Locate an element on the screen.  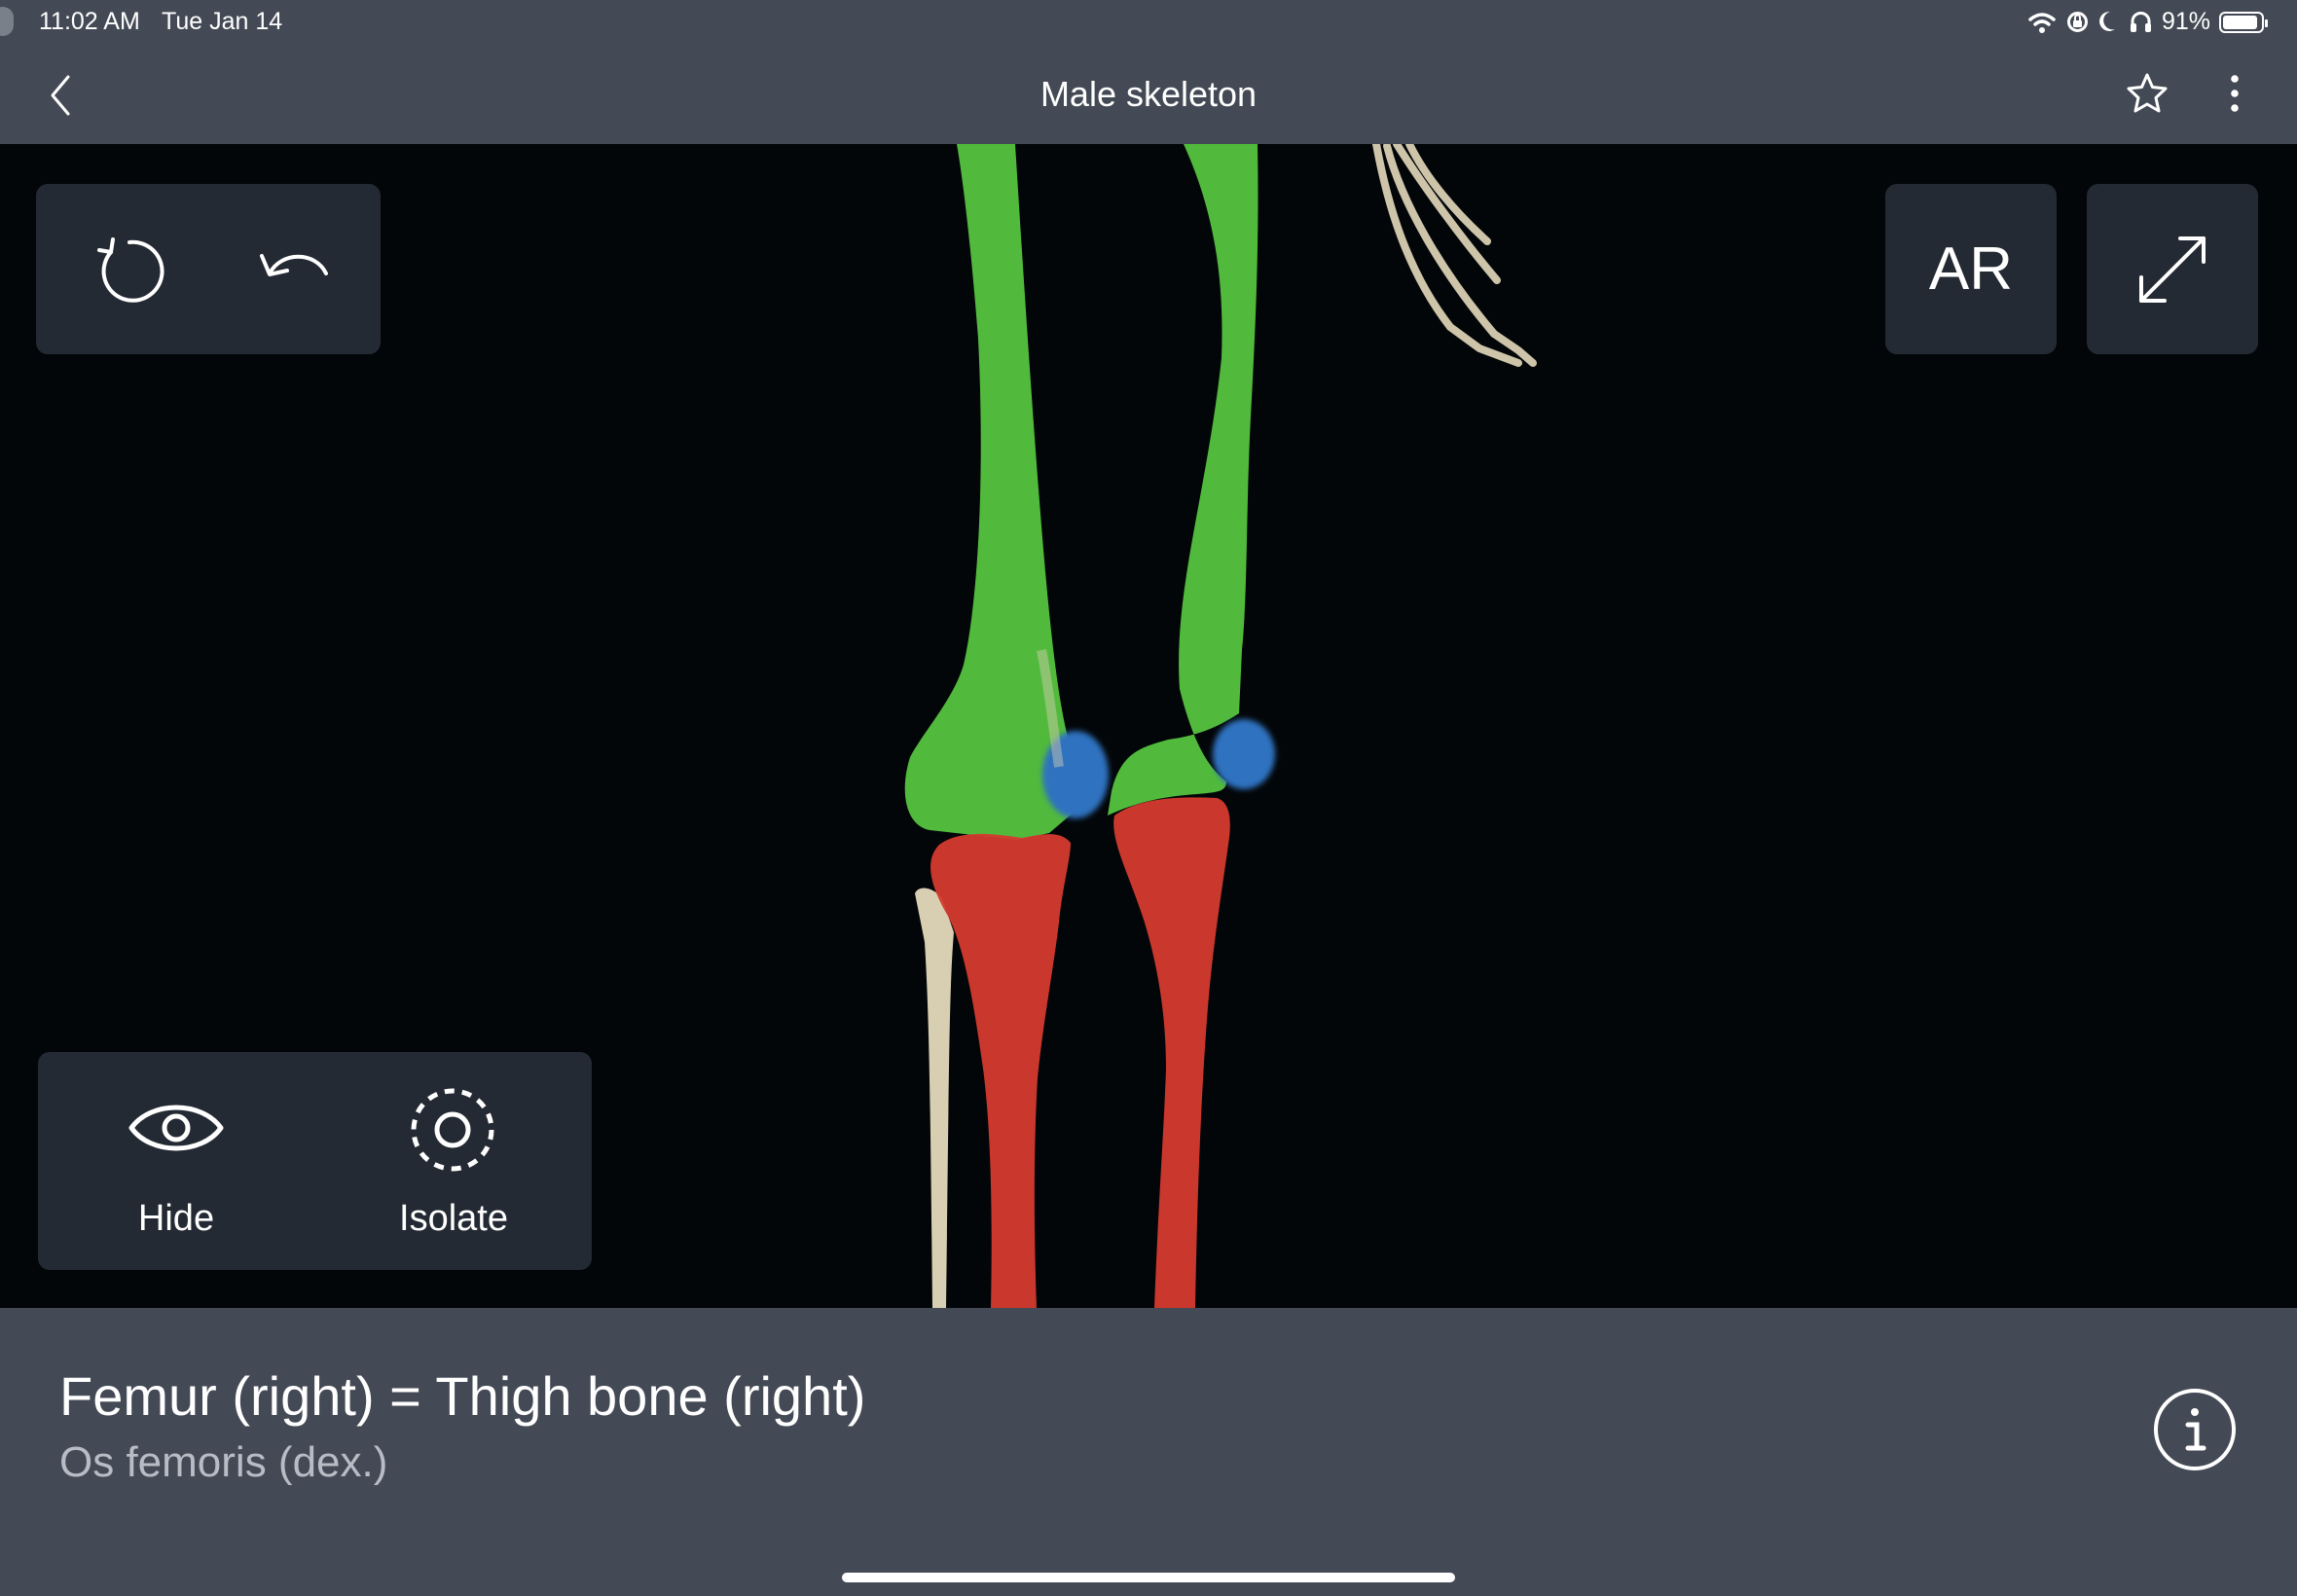
star-icon is located at coordinates (2147, 93).